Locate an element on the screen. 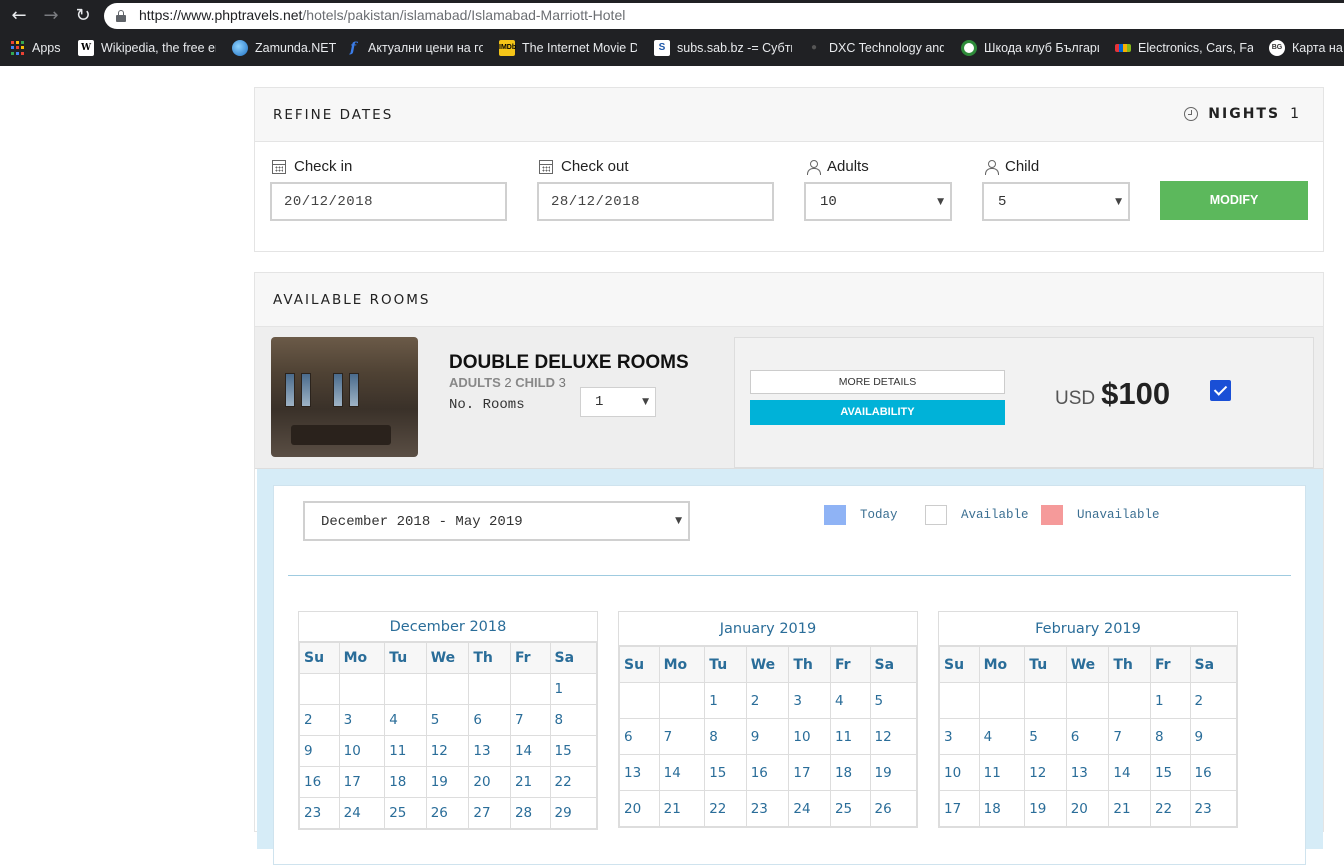  forward-arrow-icon: → is located at coordinates (51, 16).